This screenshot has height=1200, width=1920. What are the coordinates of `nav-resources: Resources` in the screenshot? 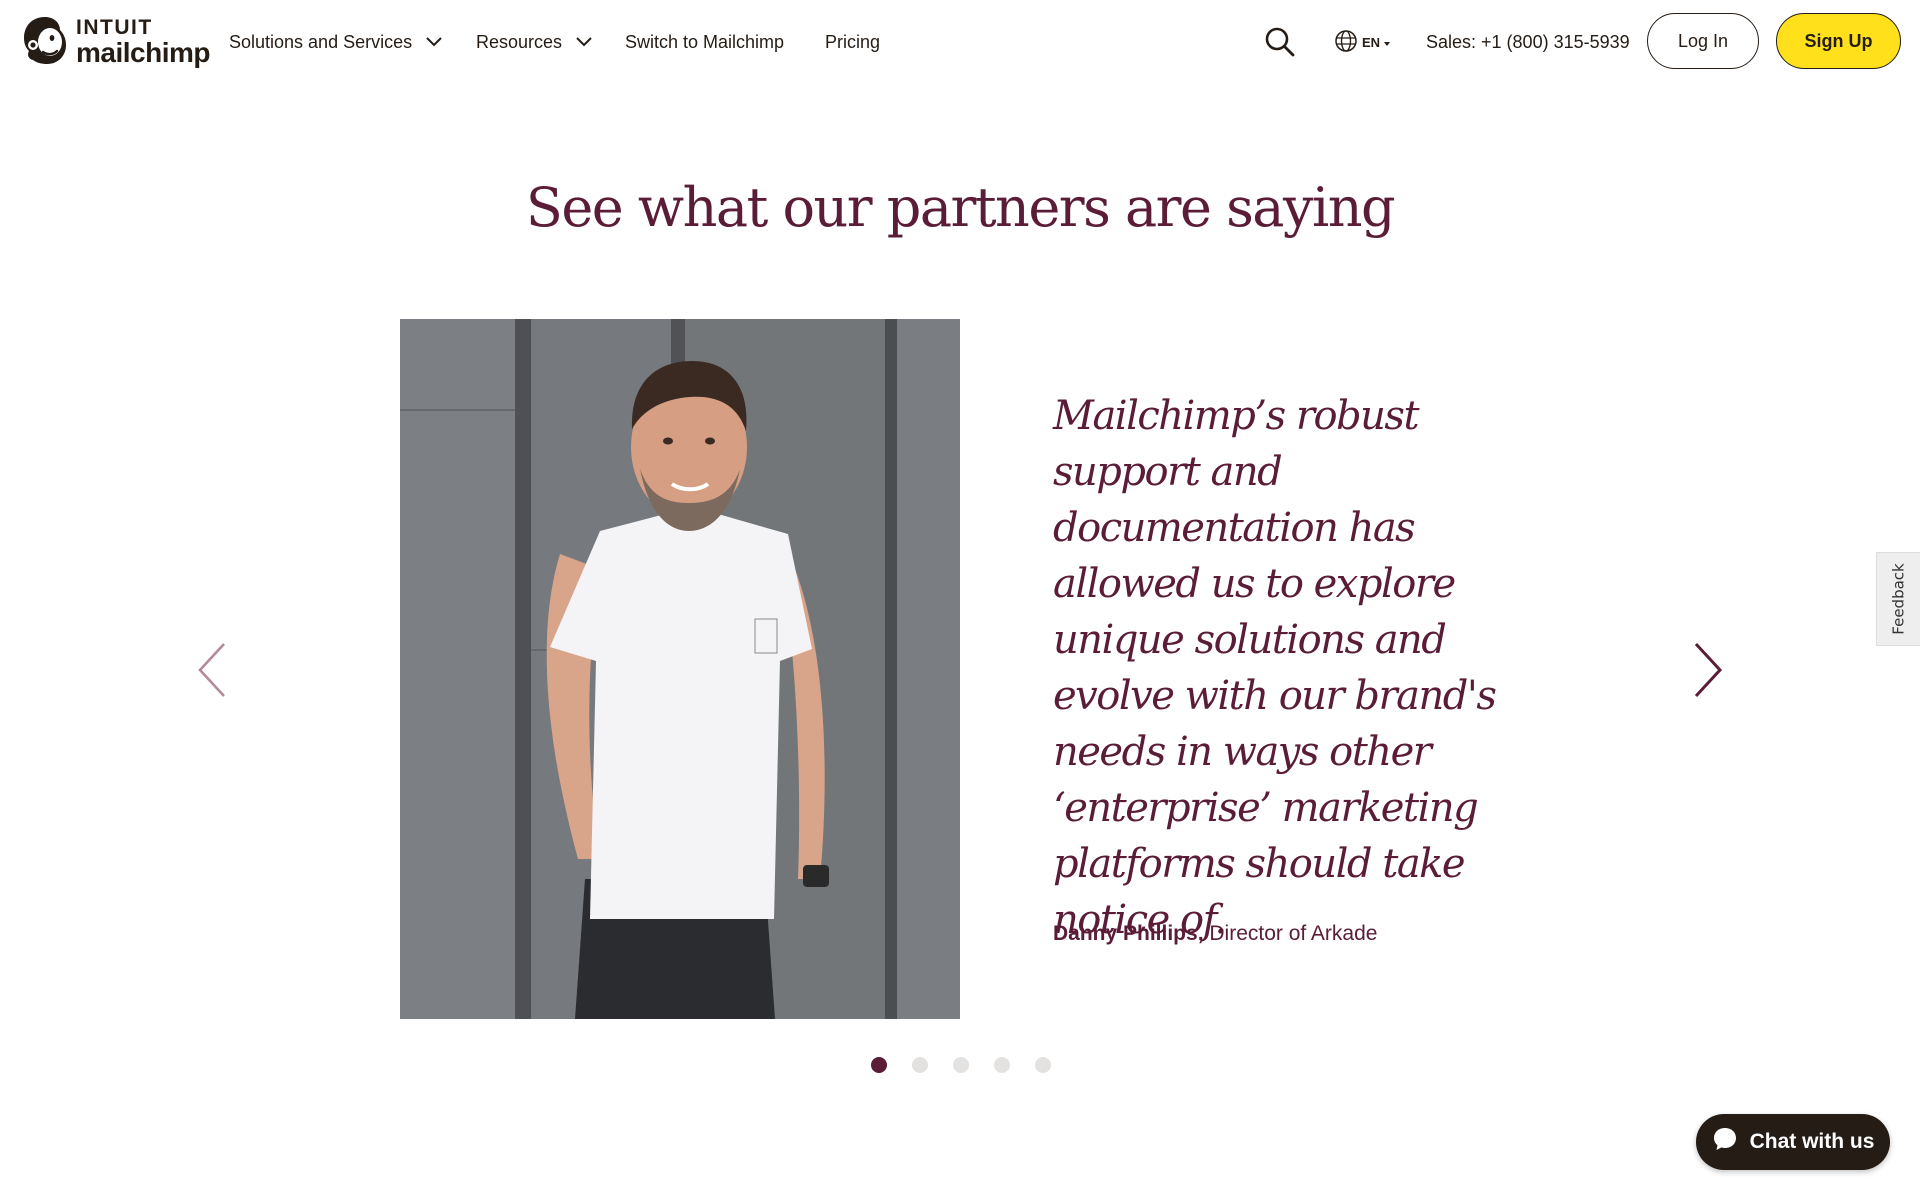 It's located at (534, 42).